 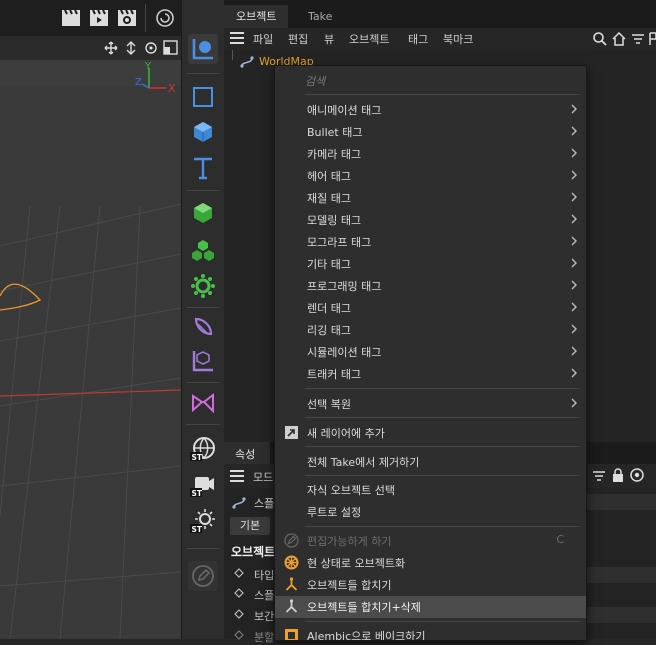 What do you see at coordinates (619, 40) in the screenshot?
I see `home-icon` at bounding box center [619, 40].